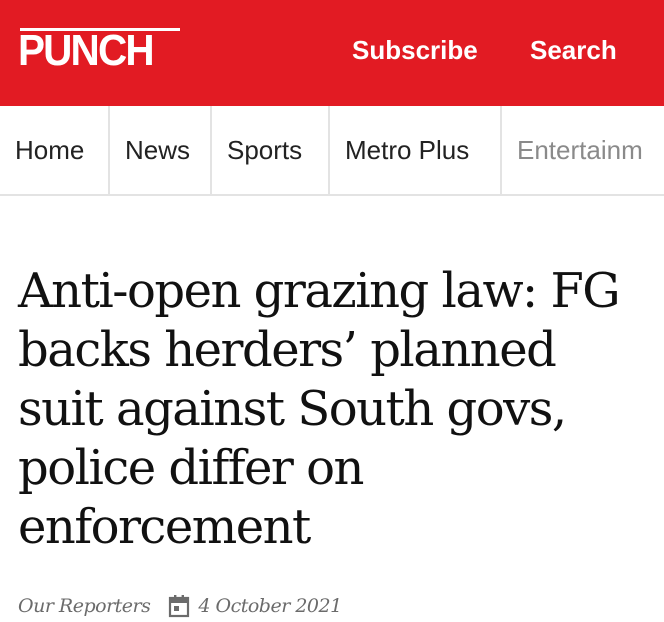 The height and width of the screenshot is (622, 664). I want to click on article-byline: Our Reporters 4 October 2021, so click(180, 606).